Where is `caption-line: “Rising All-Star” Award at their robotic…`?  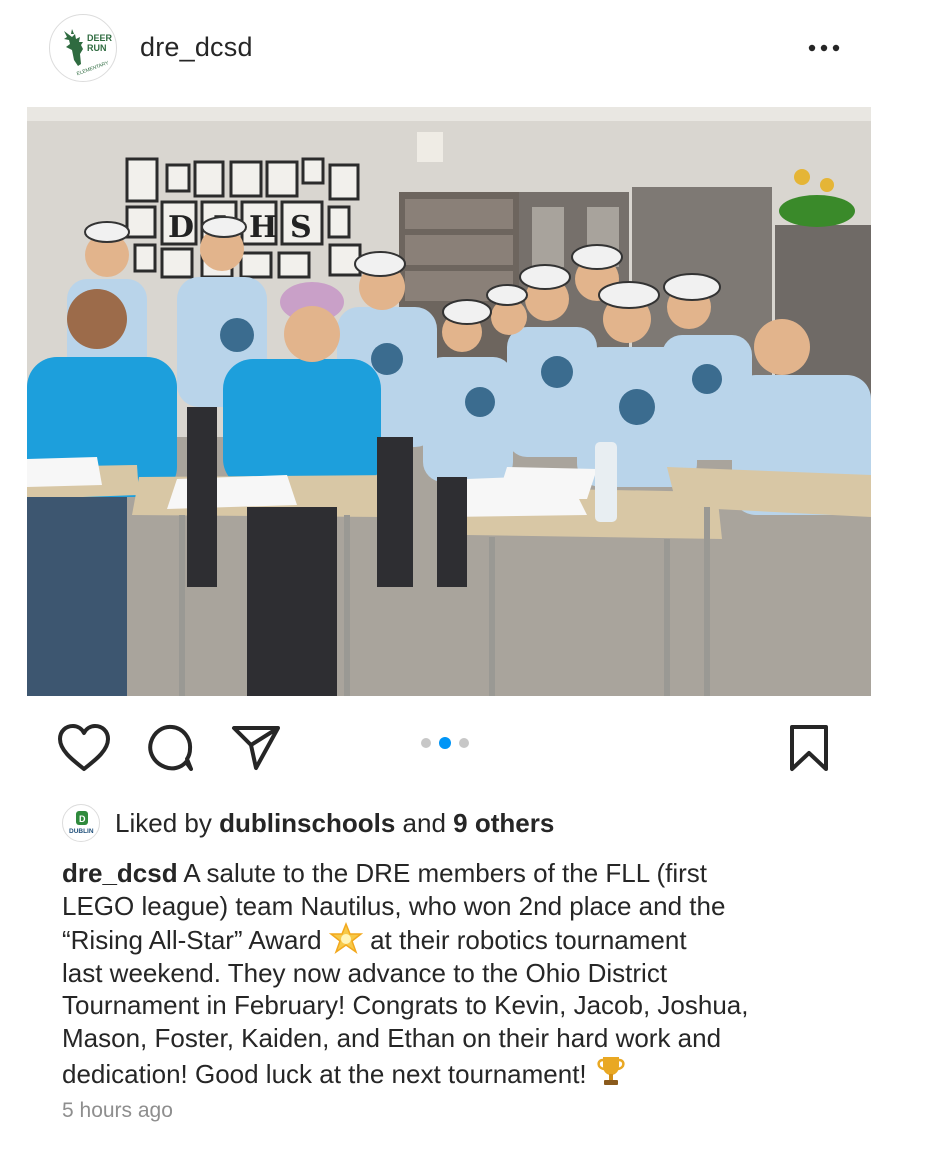 caption-line: “Rising All-Star” Award at their robotic… is located at coordinates (462, 939).